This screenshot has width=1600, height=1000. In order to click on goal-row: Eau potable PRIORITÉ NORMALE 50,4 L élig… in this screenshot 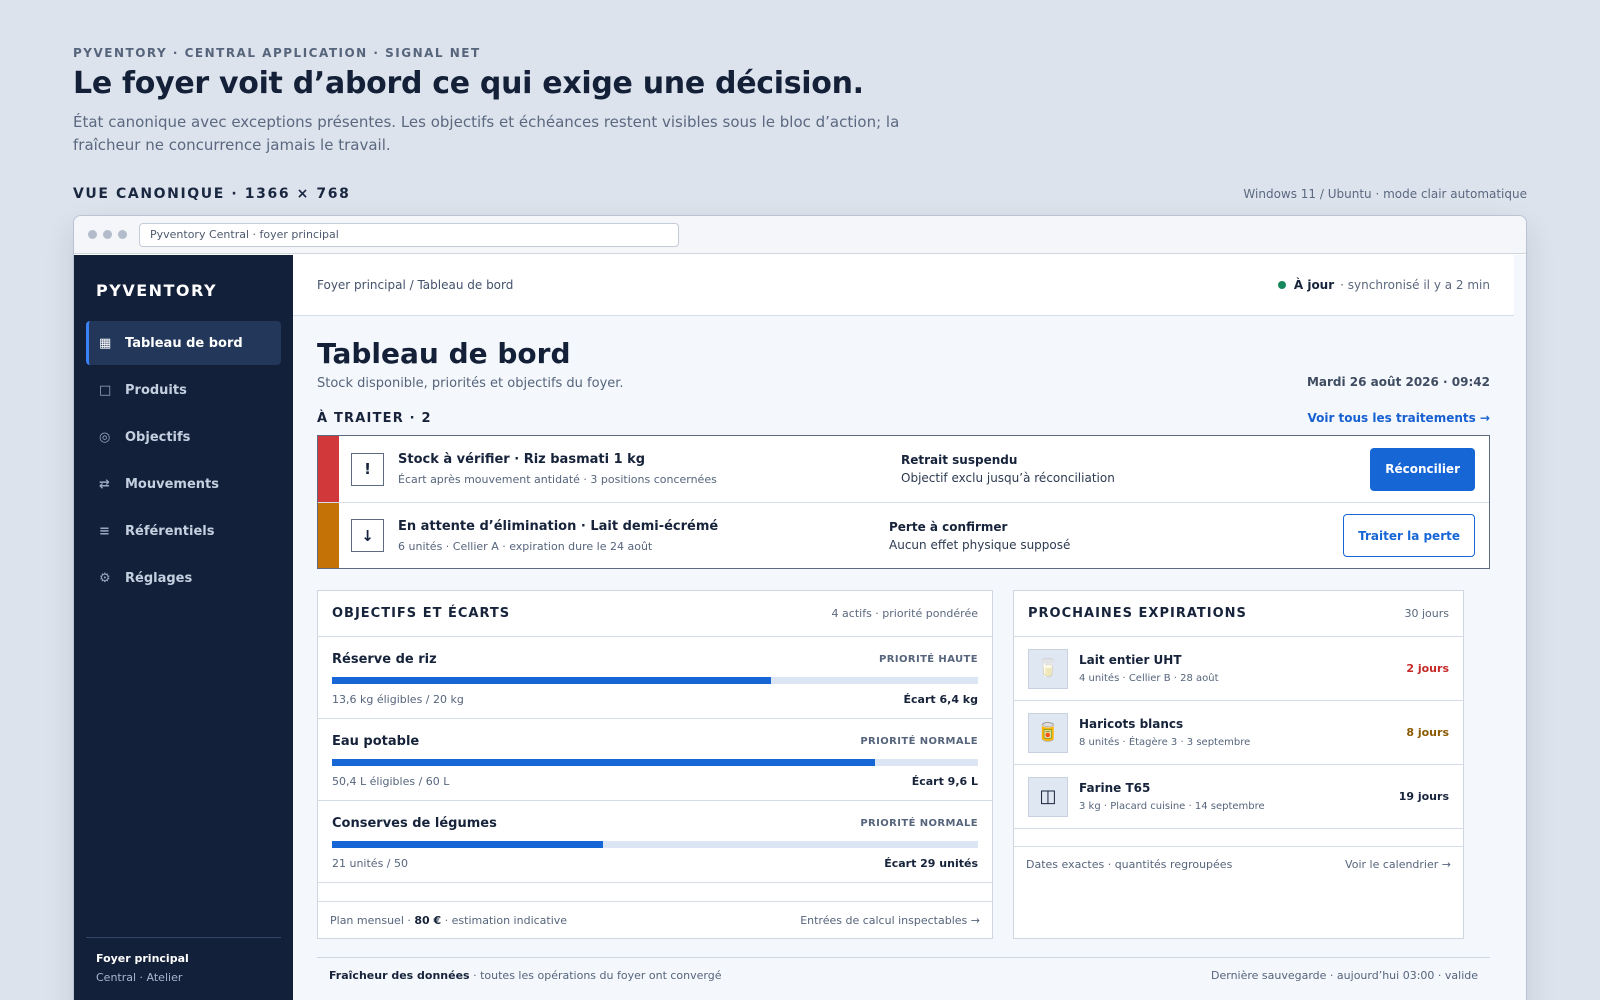, I will do `click(655, 760)`.